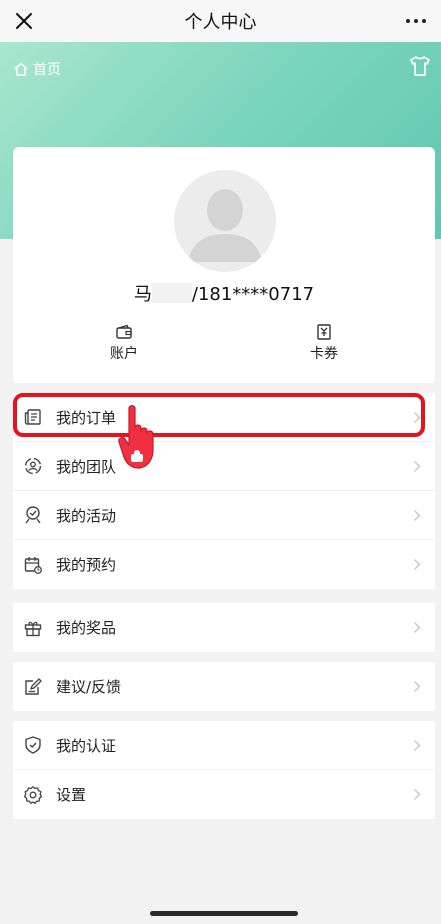 This screenshot has height=924, width=441. I want to click on avatar, so click(225, 221).